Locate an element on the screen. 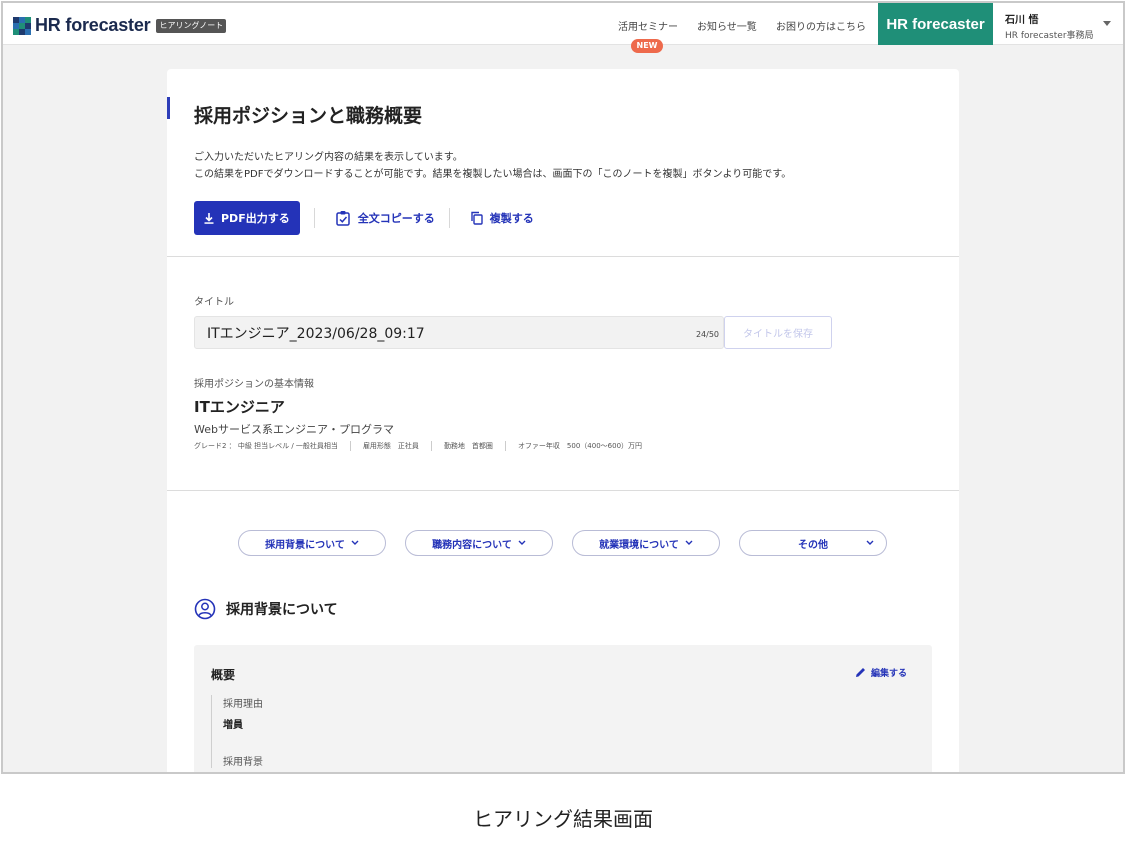  title-input is located at coordinates (459, 332).